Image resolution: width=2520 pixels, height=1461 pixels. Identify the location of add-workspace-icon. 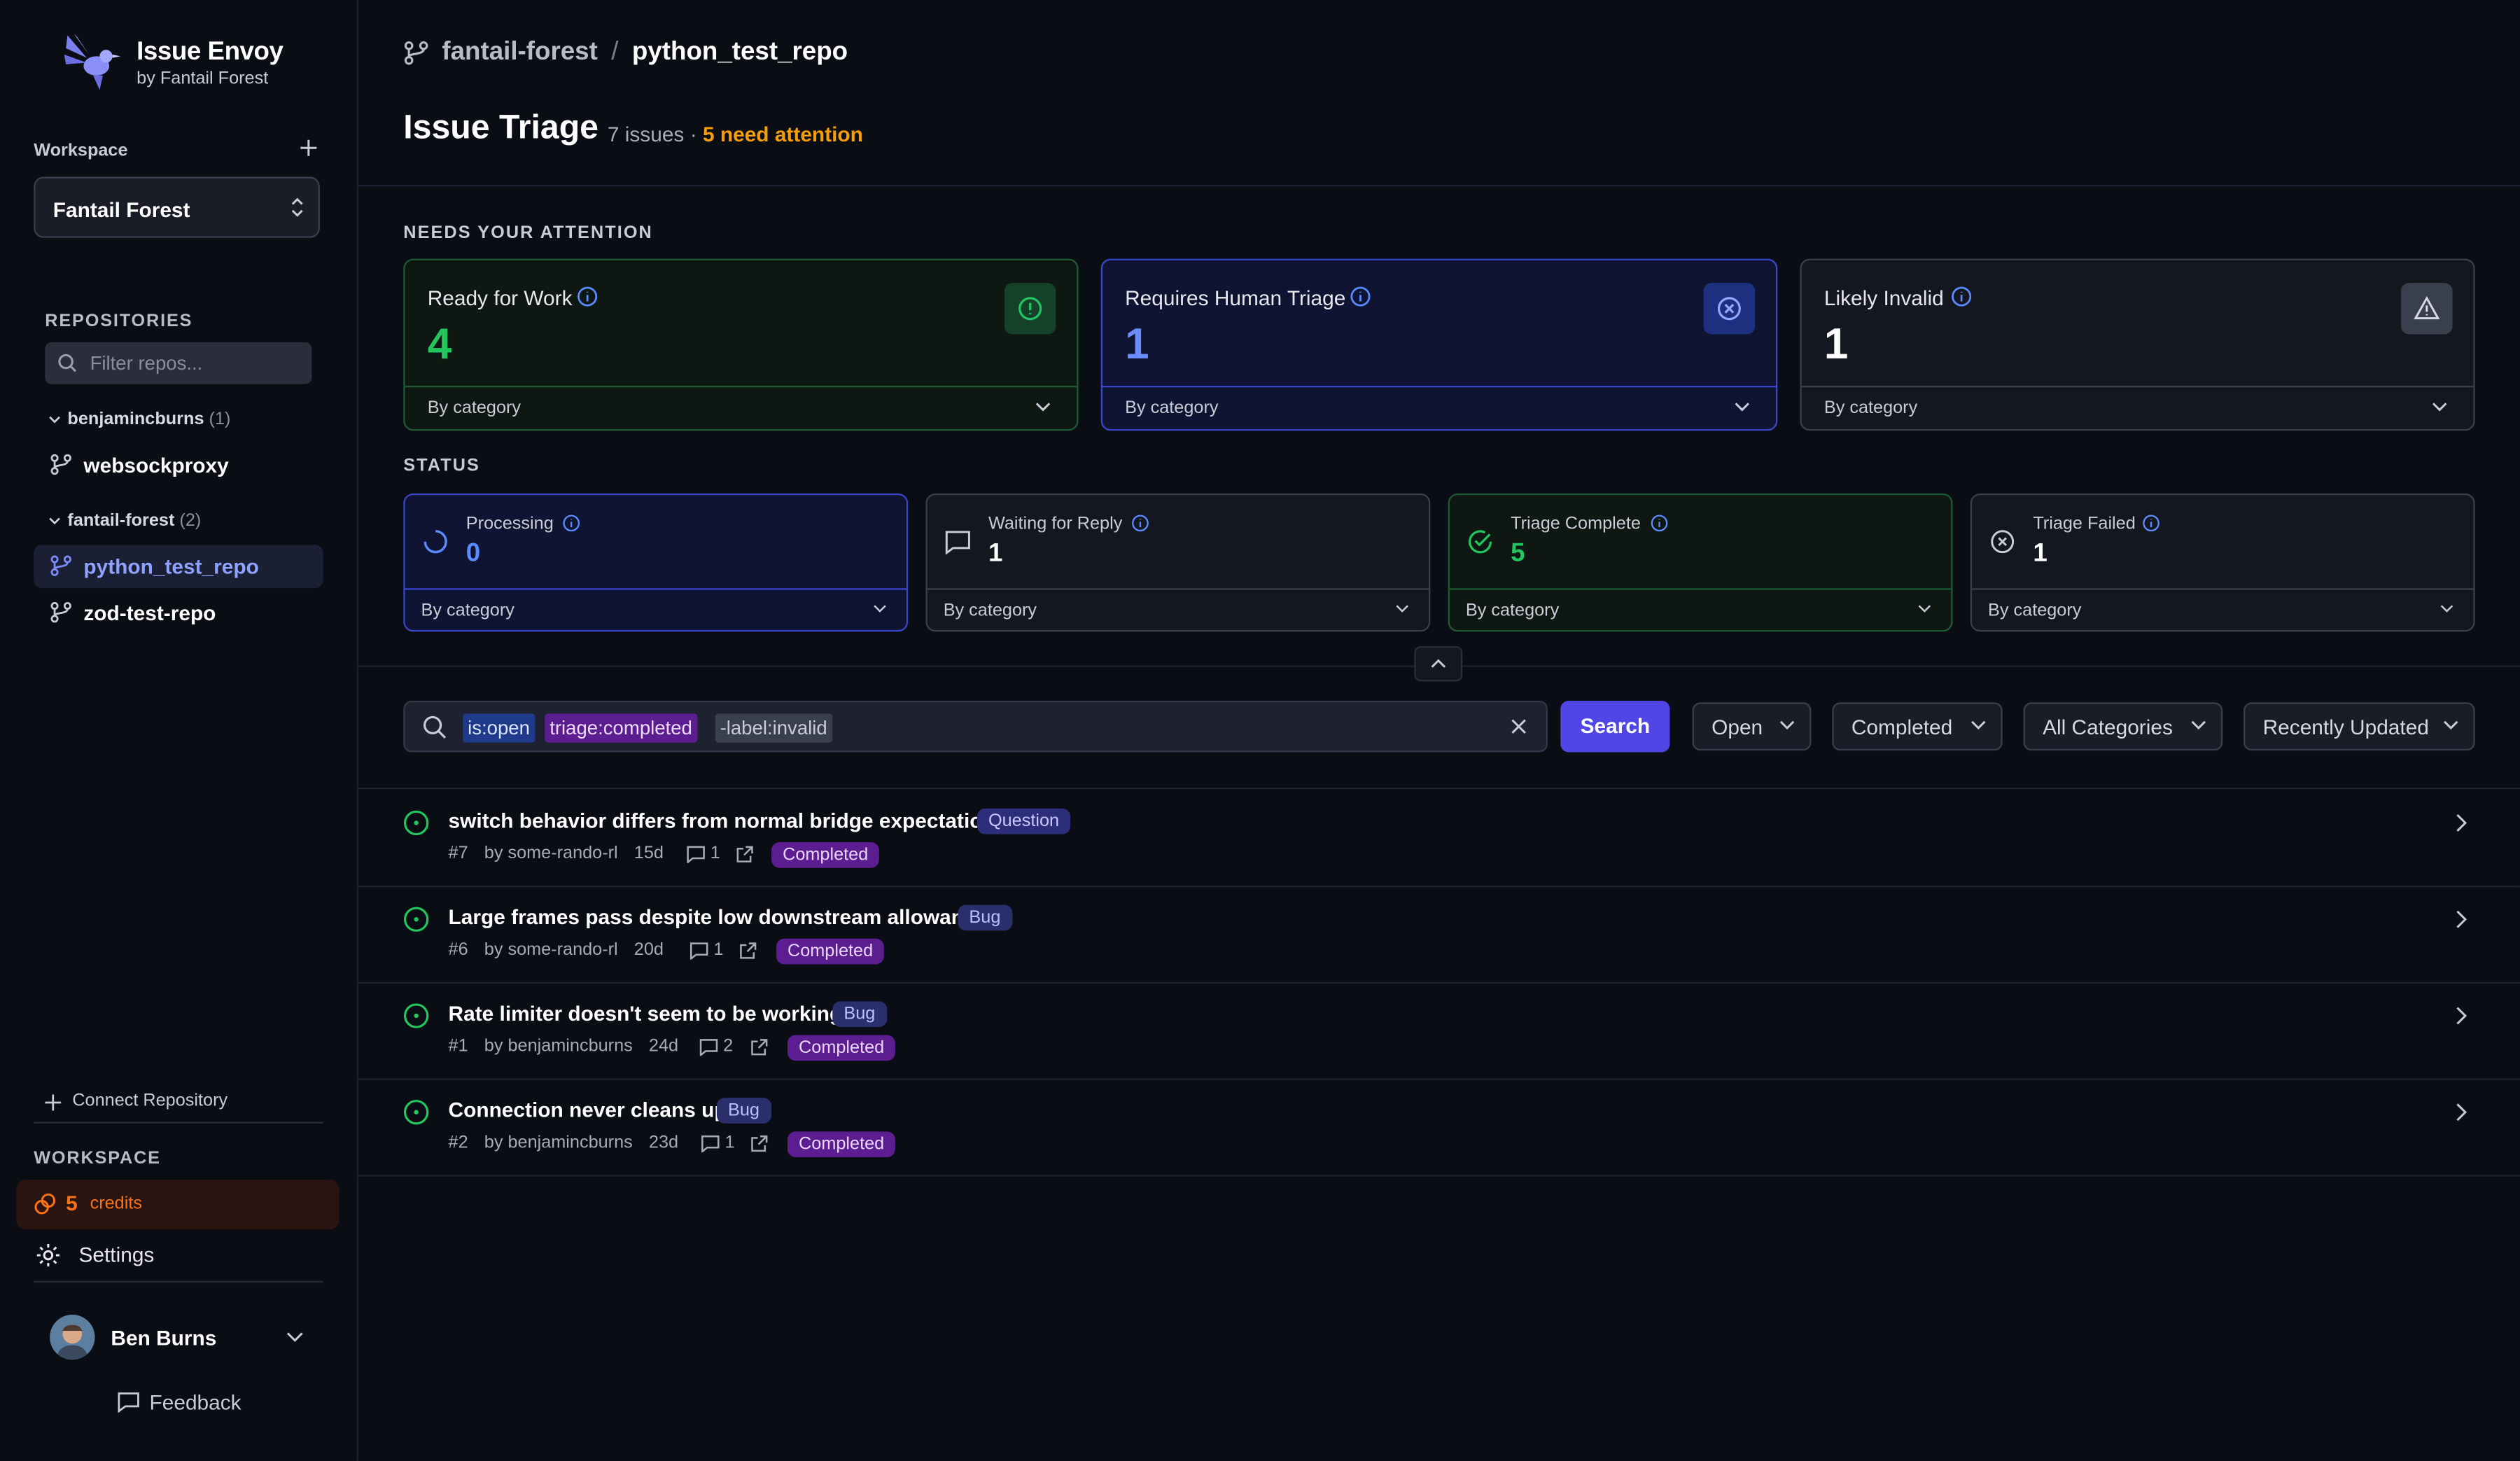
(308, 148).